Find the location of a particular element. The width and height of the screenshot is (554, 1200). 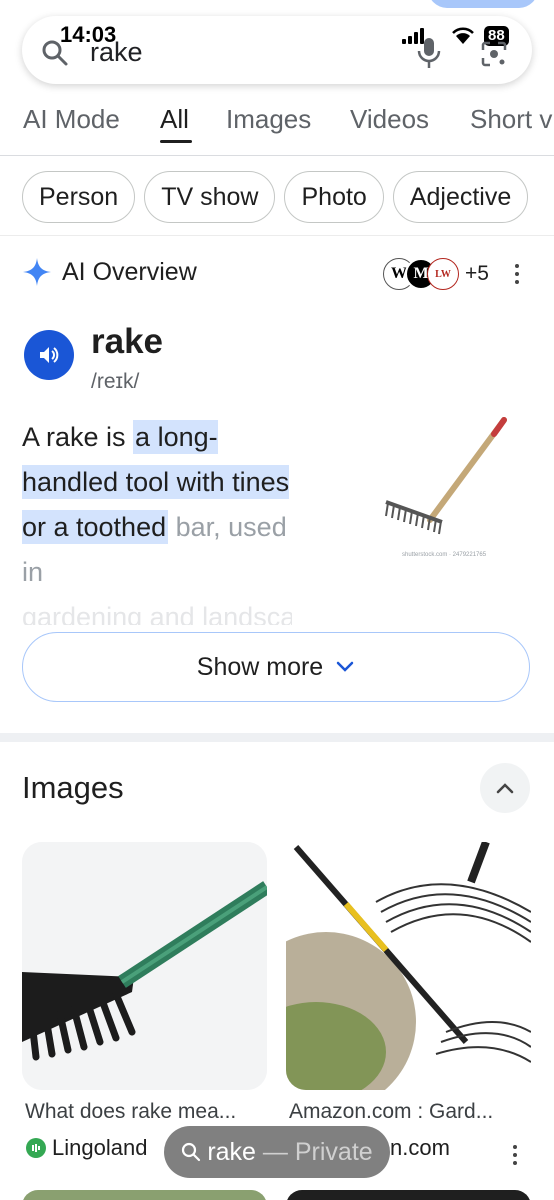

refine-chips: Person TV show Photo Adjective is located at coordinates (275, 197).